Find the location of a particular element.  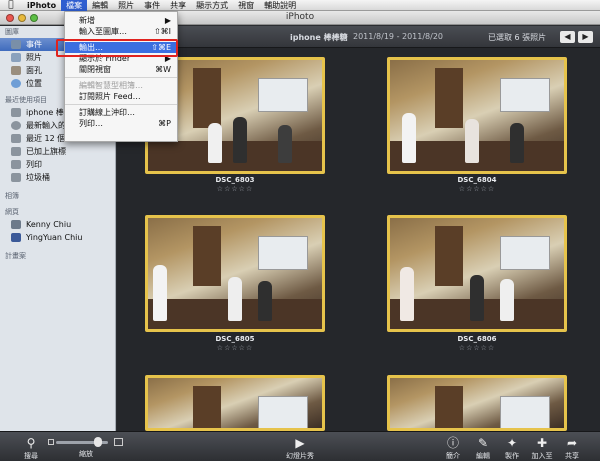

sidebar-item-yingyuan-chiu: YingYuan Chiu is located at coordinates (57, 237).